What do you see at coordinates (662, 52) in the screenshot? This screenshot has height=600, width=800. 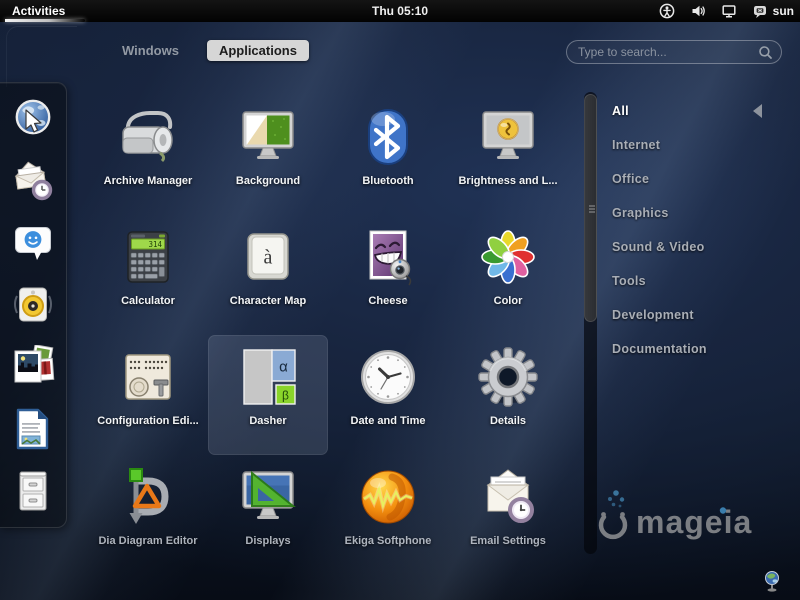 I see `search-input` at bounding box center [662, 52].